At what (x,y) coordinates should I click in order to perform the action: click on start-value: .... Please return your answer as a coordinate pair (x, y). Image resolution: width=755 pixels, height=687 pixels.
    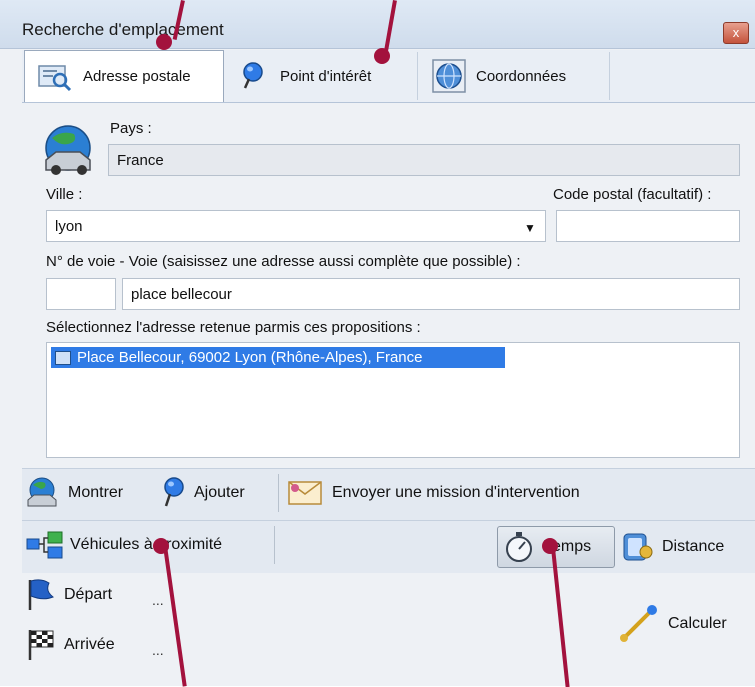
    Looking at the image, I should click on (158, 600).